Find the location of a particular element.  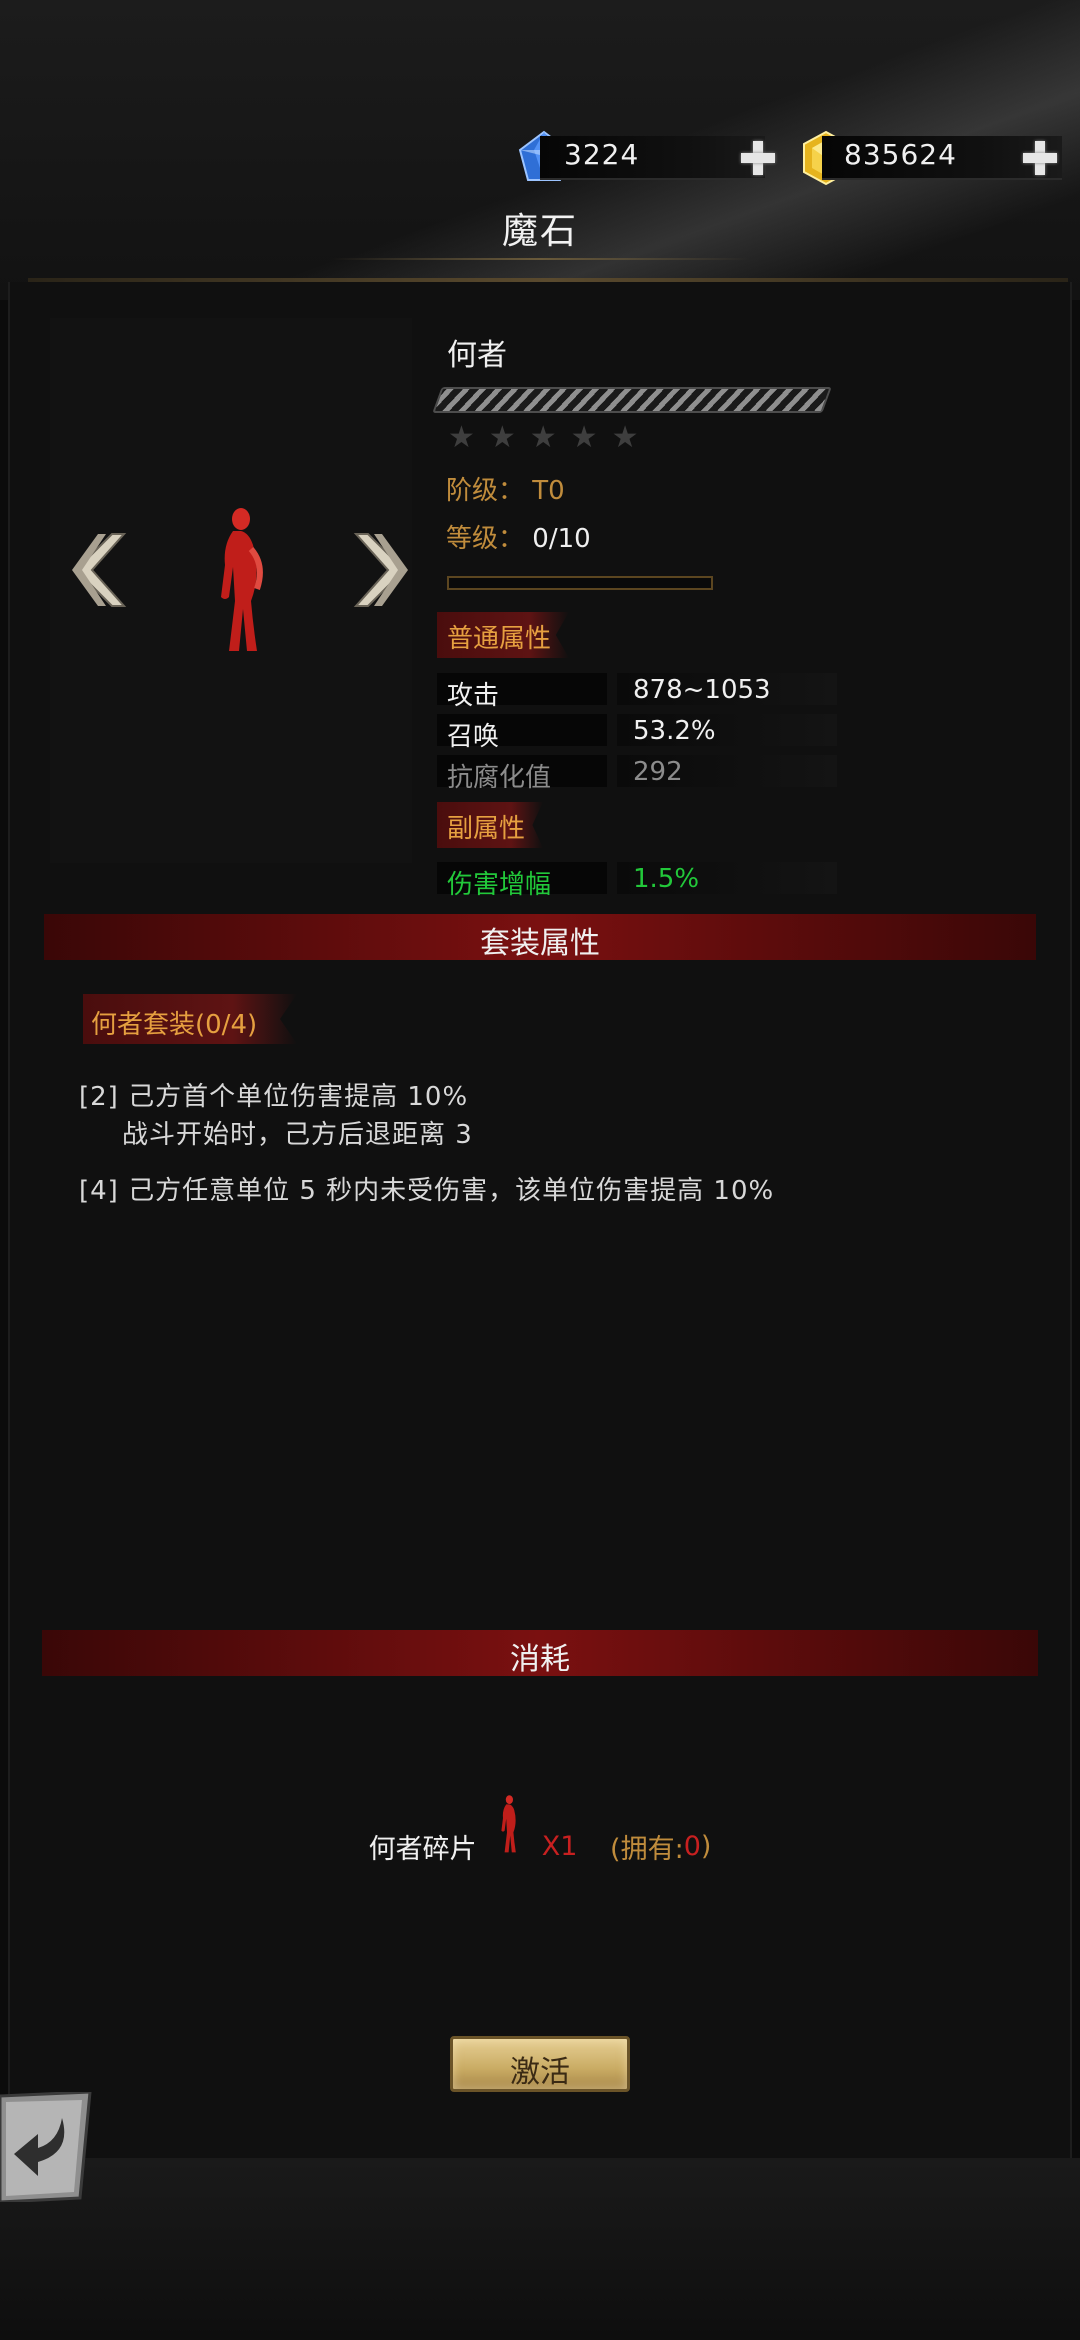

set-name-label: 何者套装(0/4) is located at coordinates (190, 1019).